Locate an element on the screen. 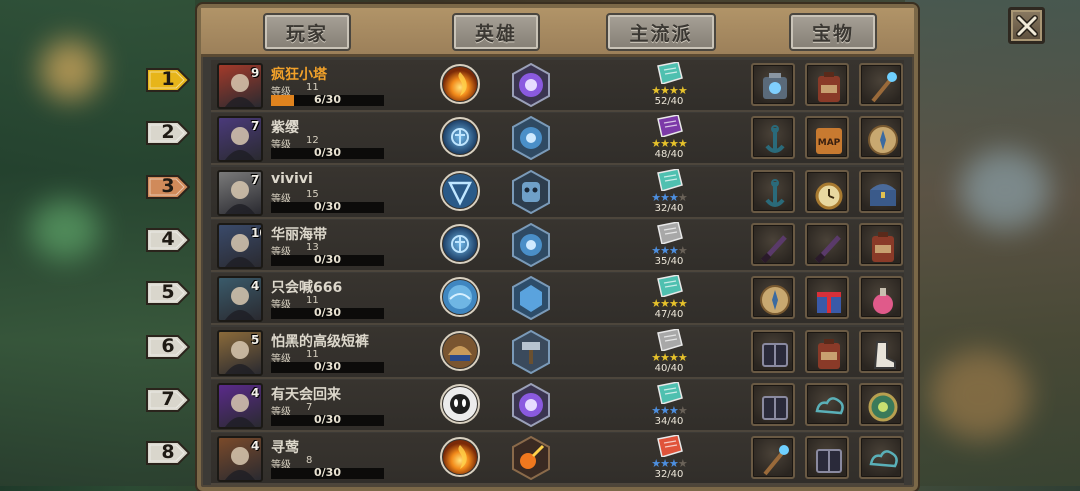 The image size is (1080, 491). leaderboard-row: 10 华丽海带 等级 13 0/30 ★★★★ 35/40 is located at coordinates (557, 245).